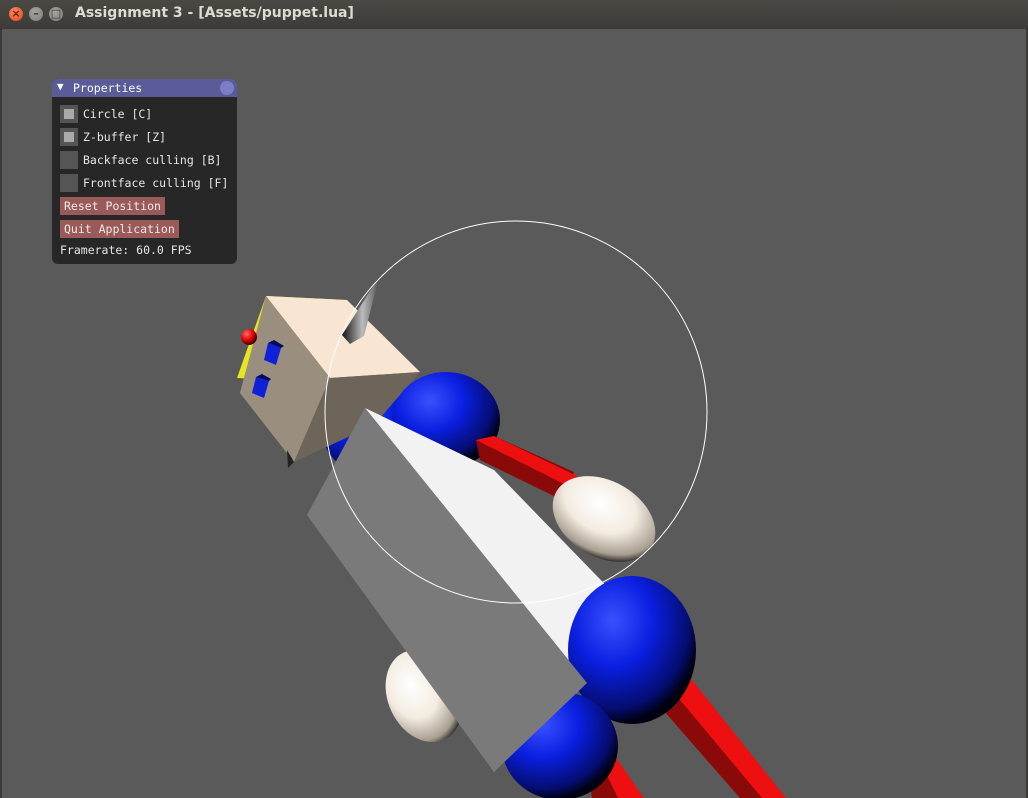  I want to click on maximize-icon: □, so click(56, 13).